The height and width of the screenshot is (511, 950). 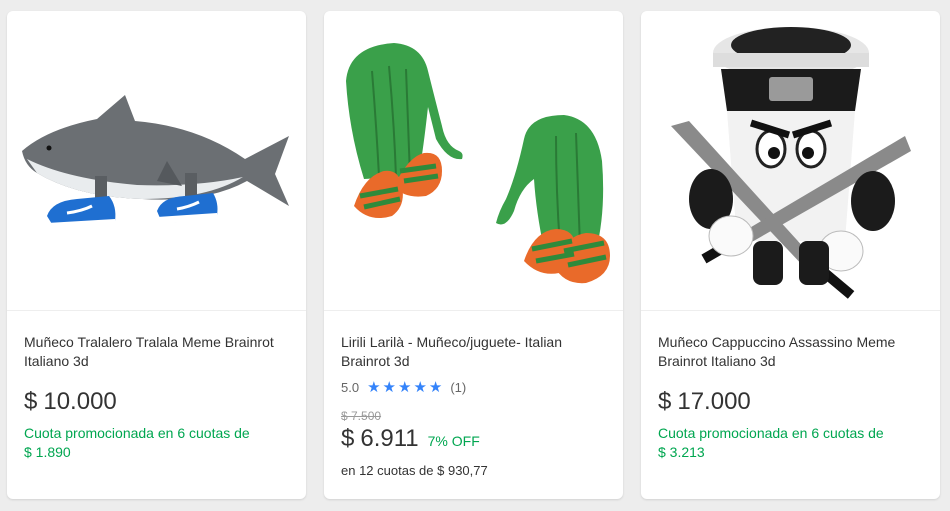 I want to click on elephant-cactus-sandals-image, so click(x=478, y=163).